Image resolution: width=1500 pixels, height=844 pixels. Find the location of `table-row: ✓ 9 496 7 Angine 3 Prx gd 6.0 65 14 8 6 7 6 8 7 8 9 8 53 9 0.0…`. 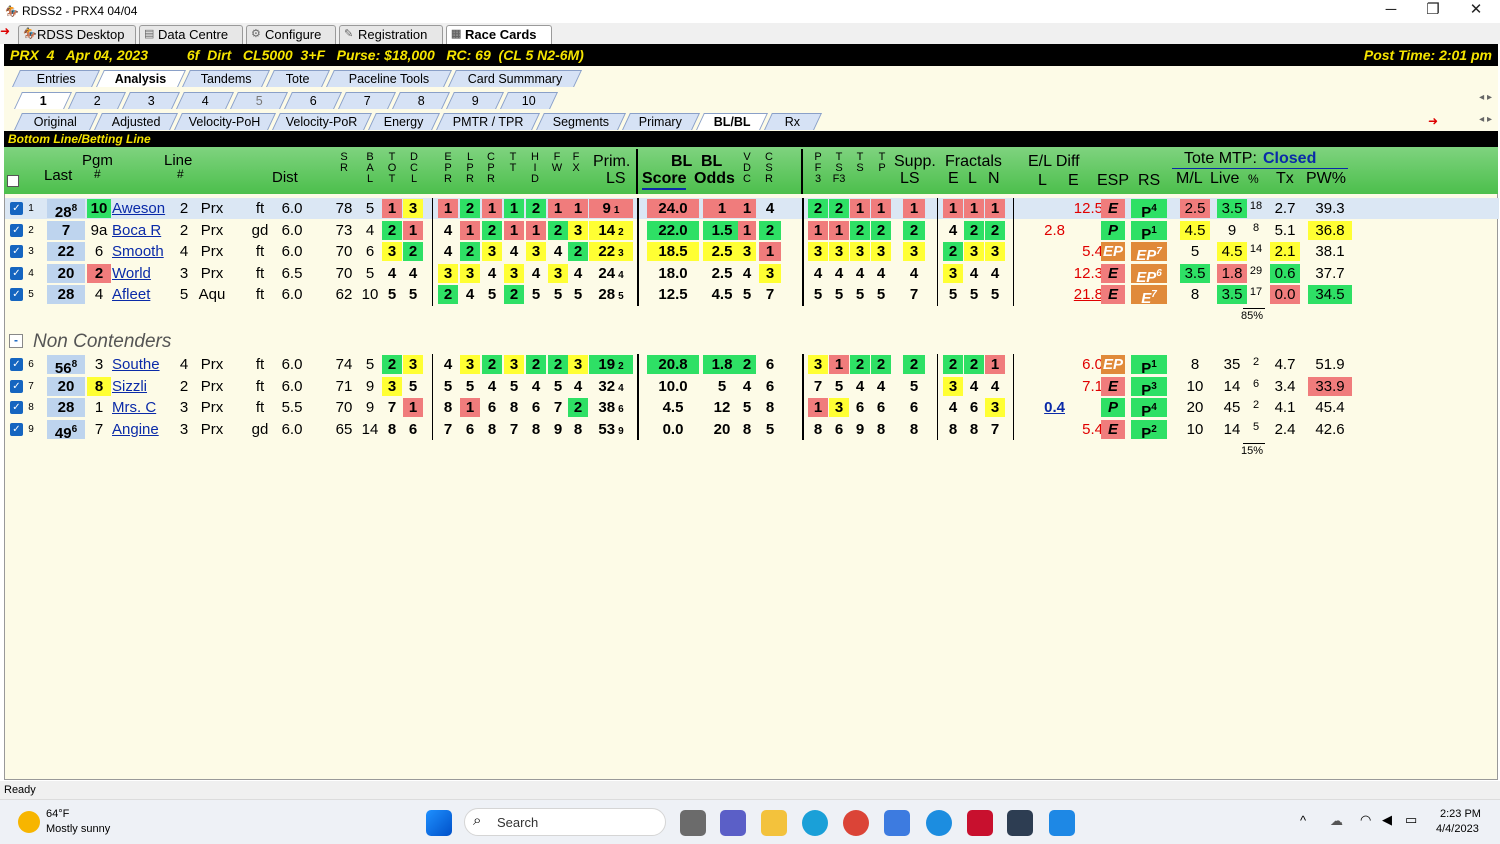

table-row: ✓ 9 496 7 Angine 3 Prx gd 6.0 65 14 8 6 7 6 8 7 8 9 8 53 9 0.0… is located at coordinates (752, 429).